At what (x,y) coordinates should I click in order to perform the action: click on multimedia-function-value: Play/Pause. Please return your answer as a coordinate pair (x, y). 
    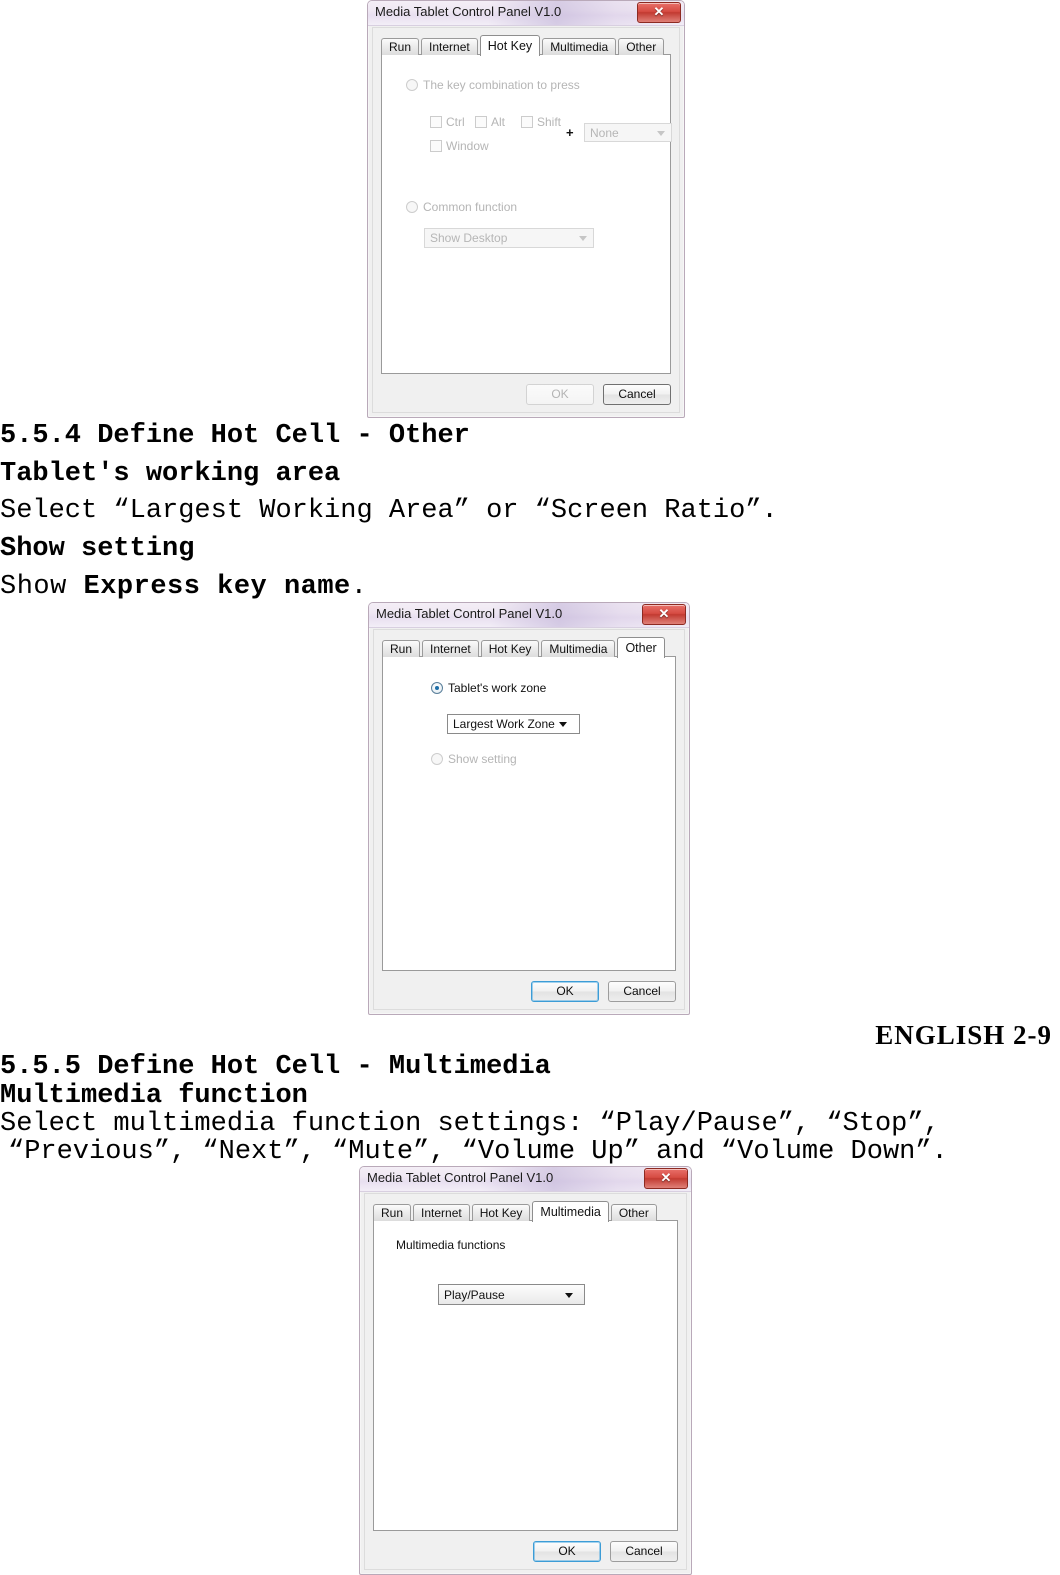
    Looking at the image, I should click on (474, 1294).